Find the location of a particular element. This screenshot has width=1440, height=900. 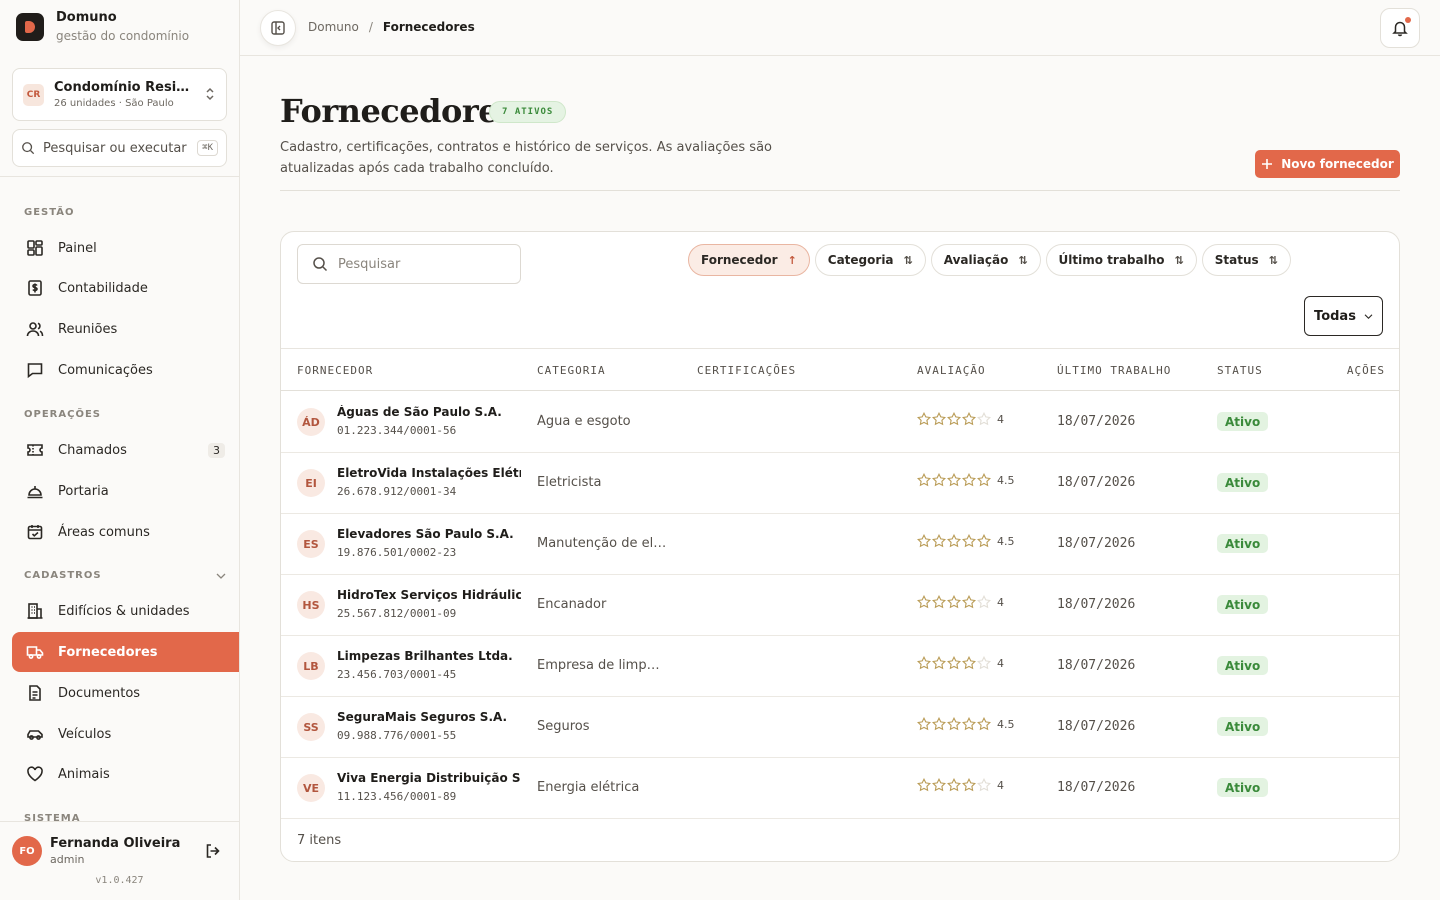

search-icon is located at coordinates (320, 264).